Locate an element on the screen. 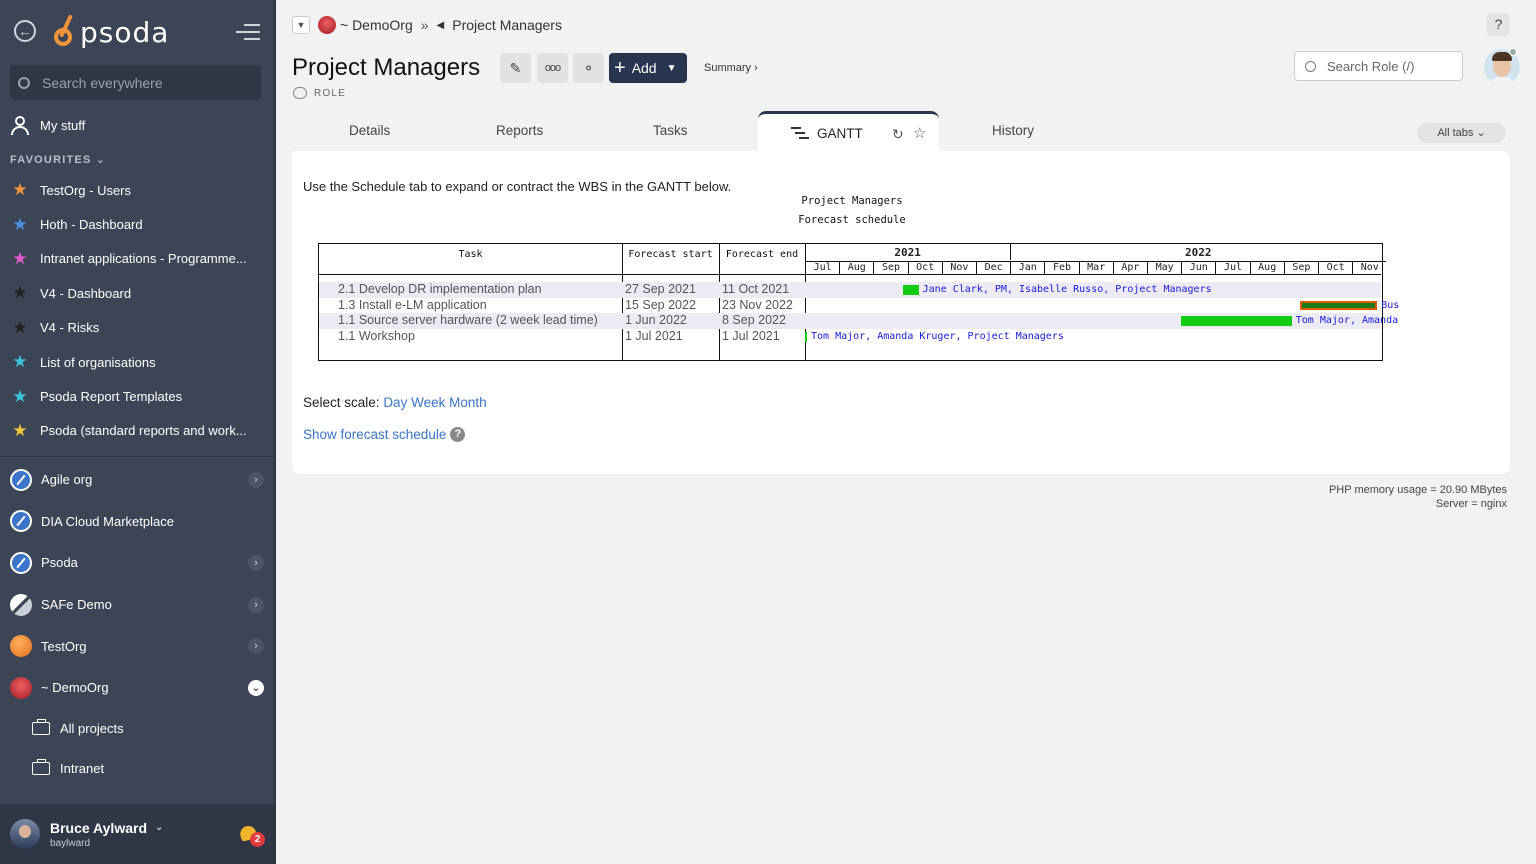  gantt-forecast-start: 1 Jul 2021 is located at coordinates (654, 335).